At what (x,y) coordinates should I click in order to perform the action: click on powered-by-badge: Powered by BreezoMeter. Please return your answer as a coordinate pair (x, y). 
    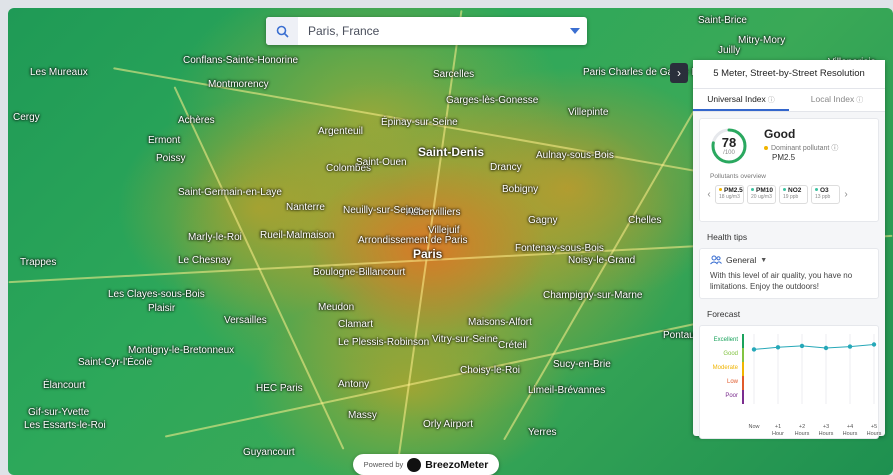
    Looking at the image, I should click on (426, 464).